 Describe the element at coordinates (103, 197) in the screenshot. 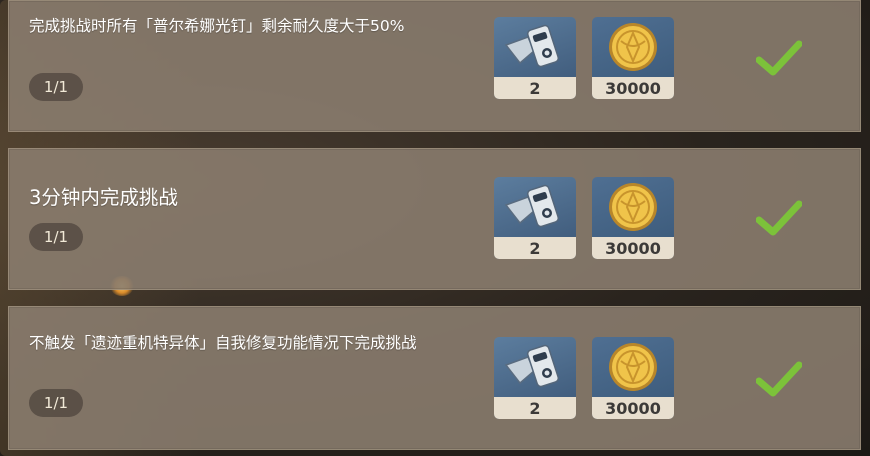

I see `task-description: 3分钟内完成挑战` at that location.